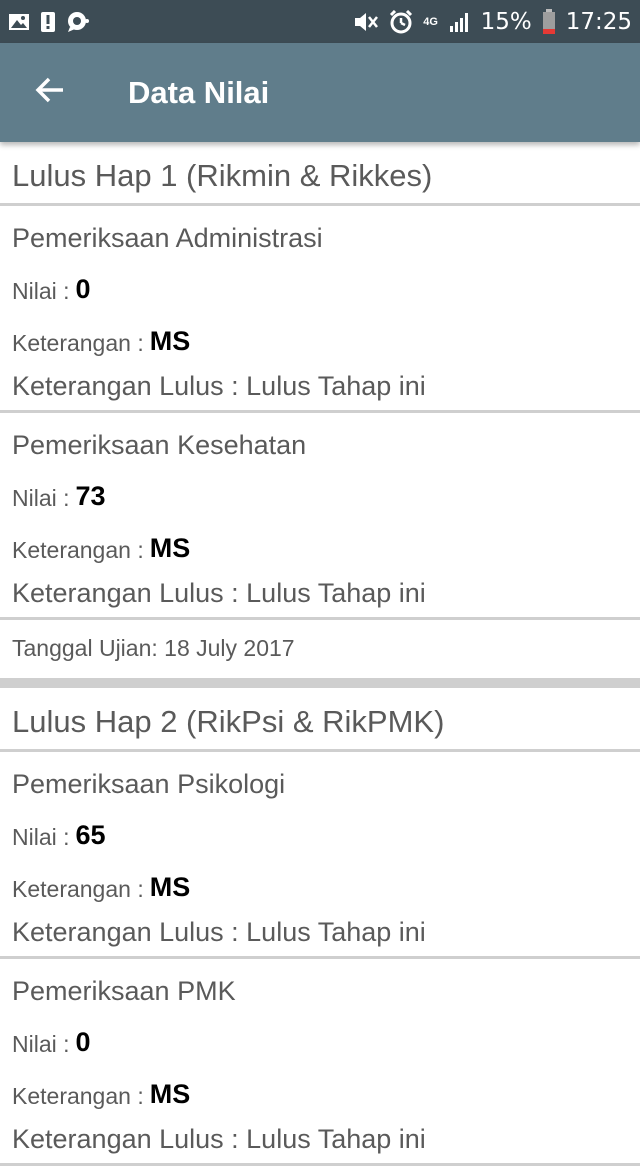  I want to click on chat-icon, so click(78, 22).